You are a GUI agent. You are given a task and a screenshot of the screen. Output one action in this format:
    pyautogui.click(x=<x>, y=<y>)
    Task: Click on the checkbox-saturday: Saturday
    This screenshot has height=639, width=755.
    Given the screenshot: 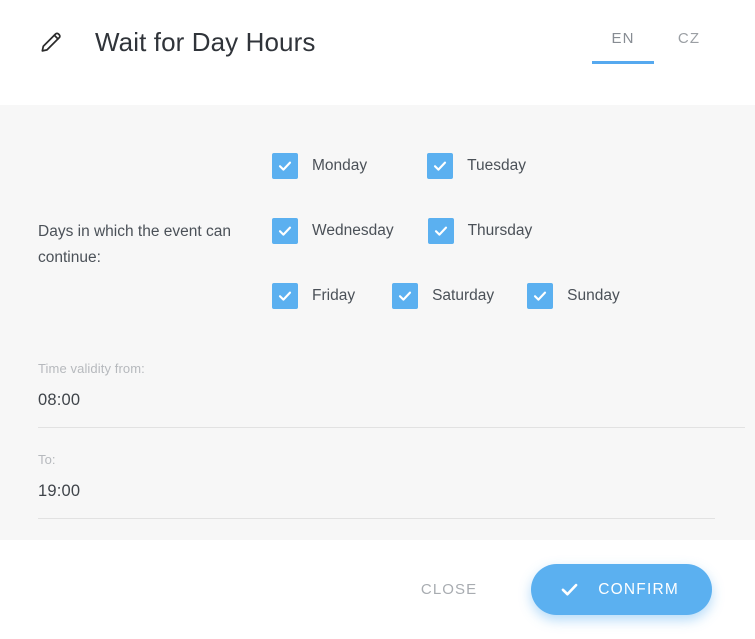 What is the action you would take?
    pyautogui.click(x=443, y=296)
    